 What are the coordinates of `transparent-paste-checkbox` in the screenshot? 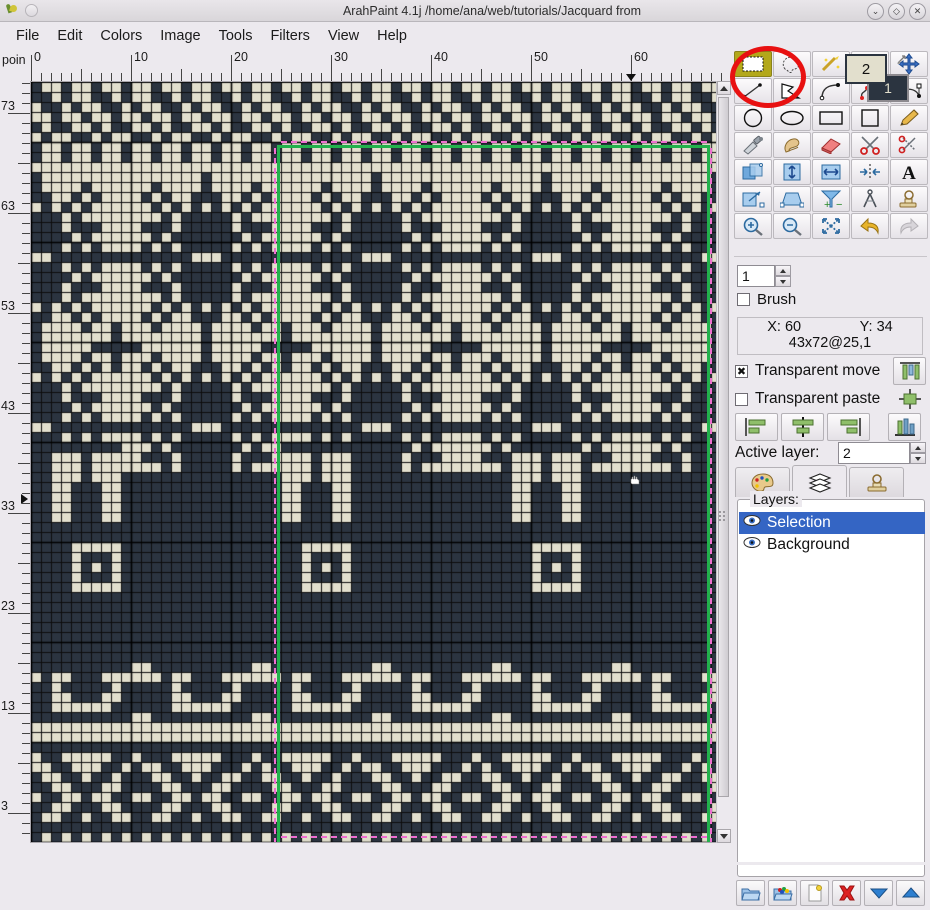 It's located at (741, 399).